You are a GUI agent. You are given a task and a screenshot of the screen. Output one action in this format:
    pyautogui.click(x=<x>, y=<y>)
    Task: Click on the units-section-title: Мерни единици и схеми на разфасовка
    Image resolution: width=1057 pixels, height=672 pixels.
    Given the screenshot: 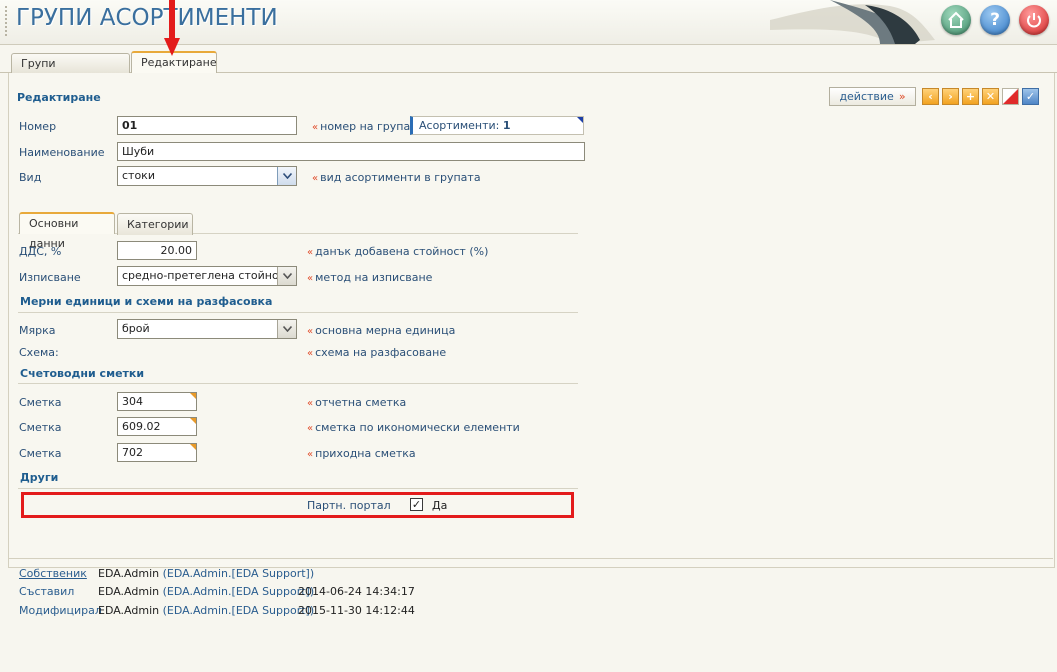 What is the action you would take?
    pyautogui.click(x=146, y=301)
    